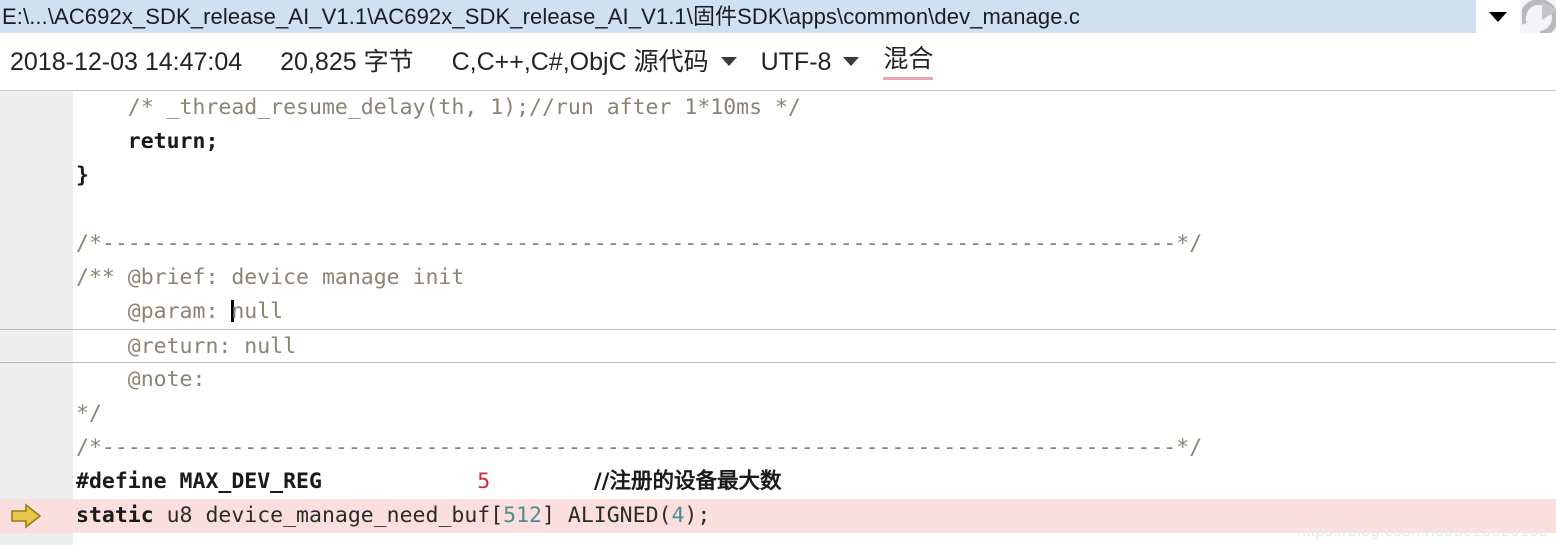 This screenshot has height=545, width=1556. What do you see at coordinates (728, 61) in the screenshot?
I see `caret-down-icon-filetype` at bounding box center [728, 61].